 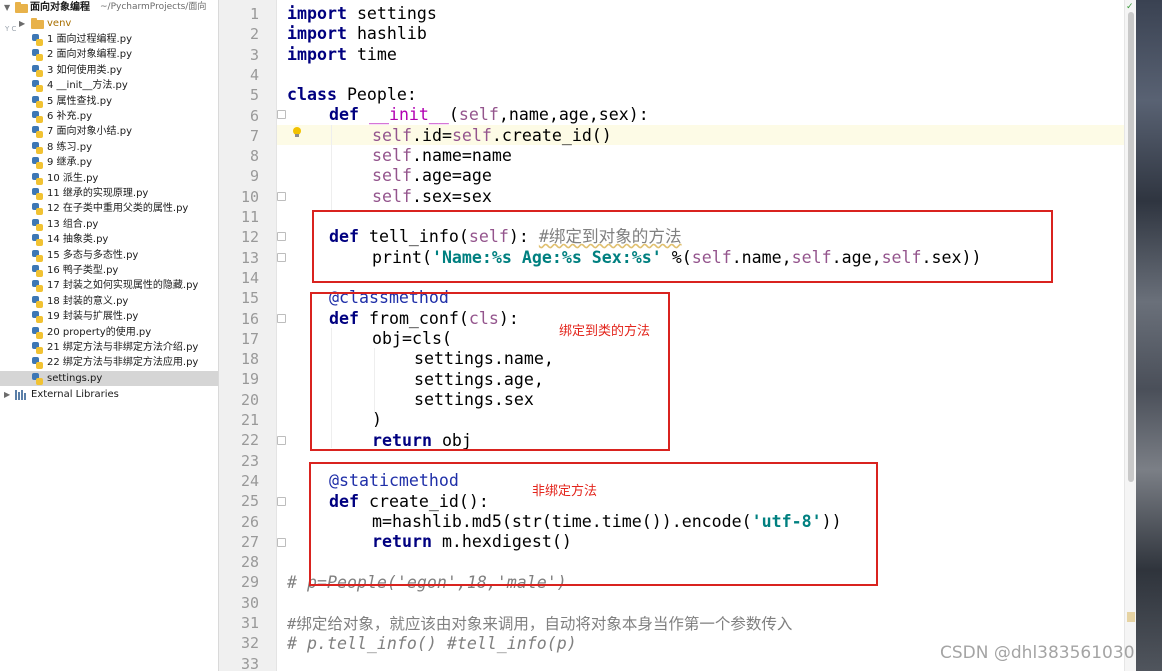 What do you see at coordinates (73, 224) in the screenshot?
I see `tree-item-label: 13 组合.py` at bounding box center [73, 224].